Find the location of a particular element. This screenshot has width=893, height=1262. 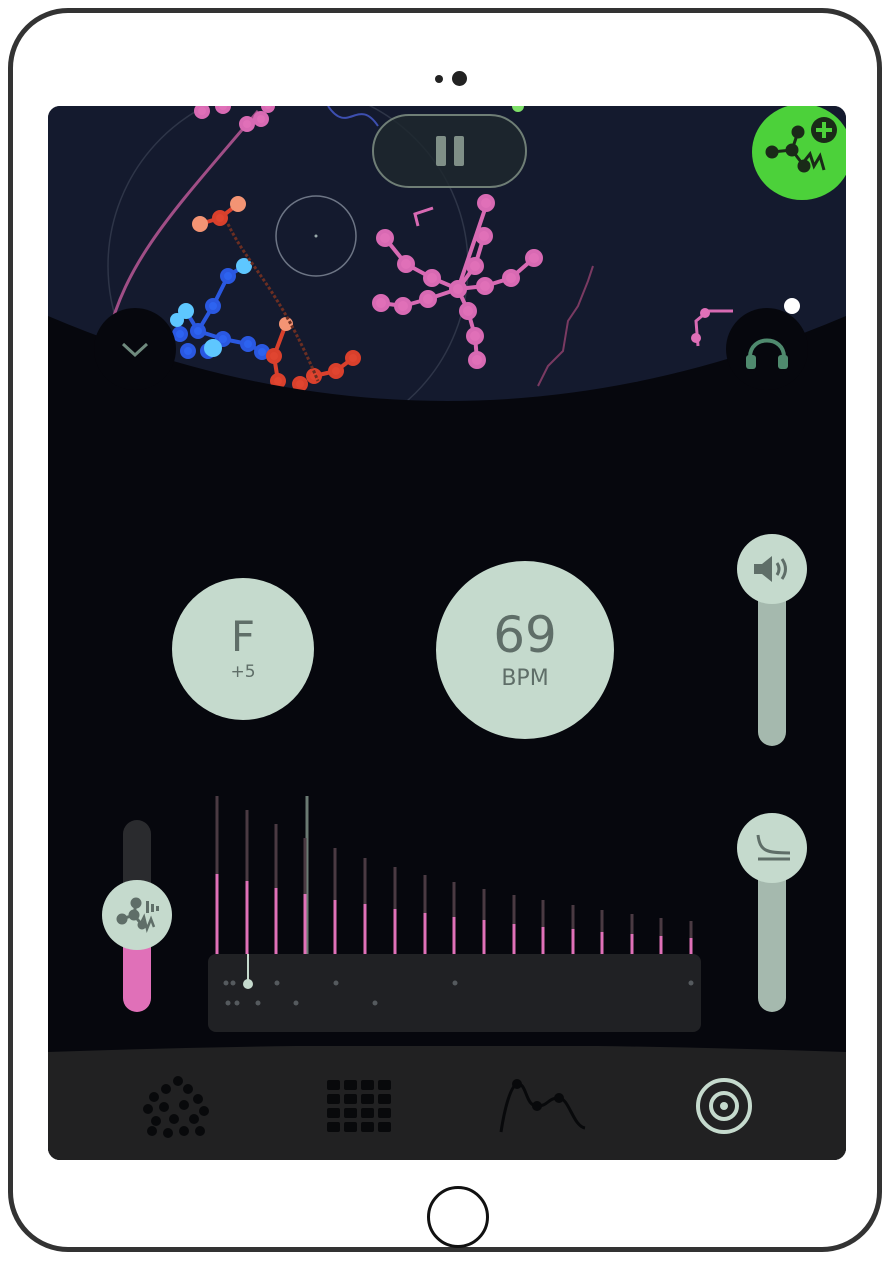

tempo-unit: BPM is located at coordinates (525, 678).